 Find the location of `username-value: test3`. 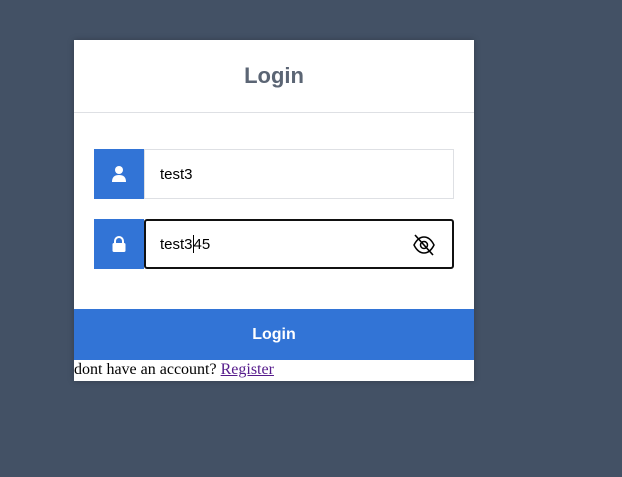

username-value: test3 is located at coordinates (176, 174).